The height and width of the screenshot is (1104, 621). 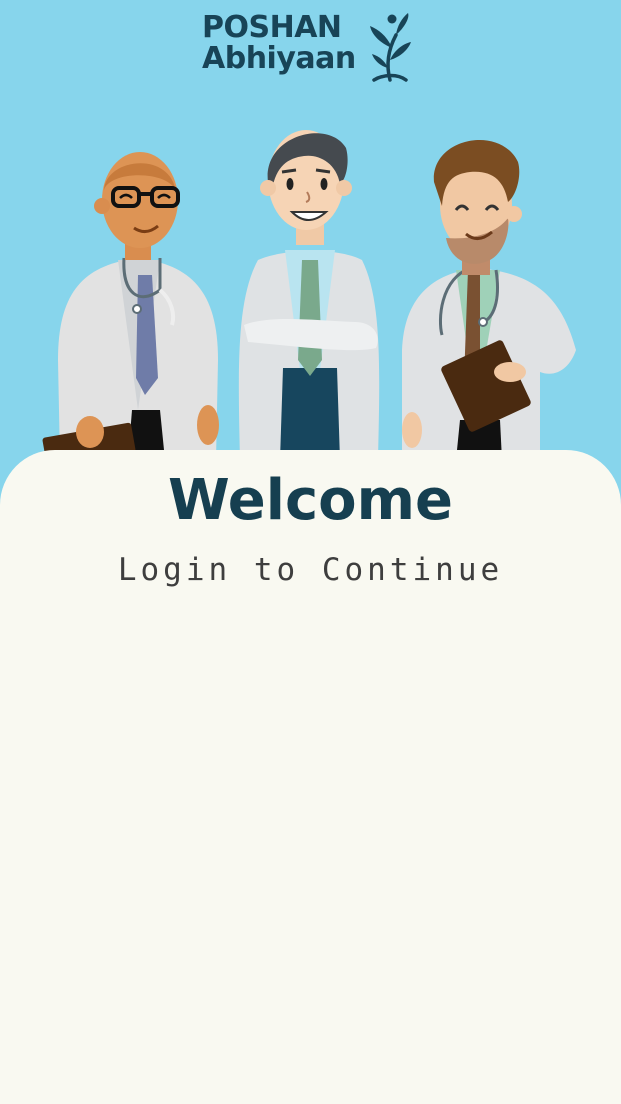 What do you see at coordinates (130, 306) in the screenshot?
I see `doctor-left-figure` at bounding box center [130, 306].